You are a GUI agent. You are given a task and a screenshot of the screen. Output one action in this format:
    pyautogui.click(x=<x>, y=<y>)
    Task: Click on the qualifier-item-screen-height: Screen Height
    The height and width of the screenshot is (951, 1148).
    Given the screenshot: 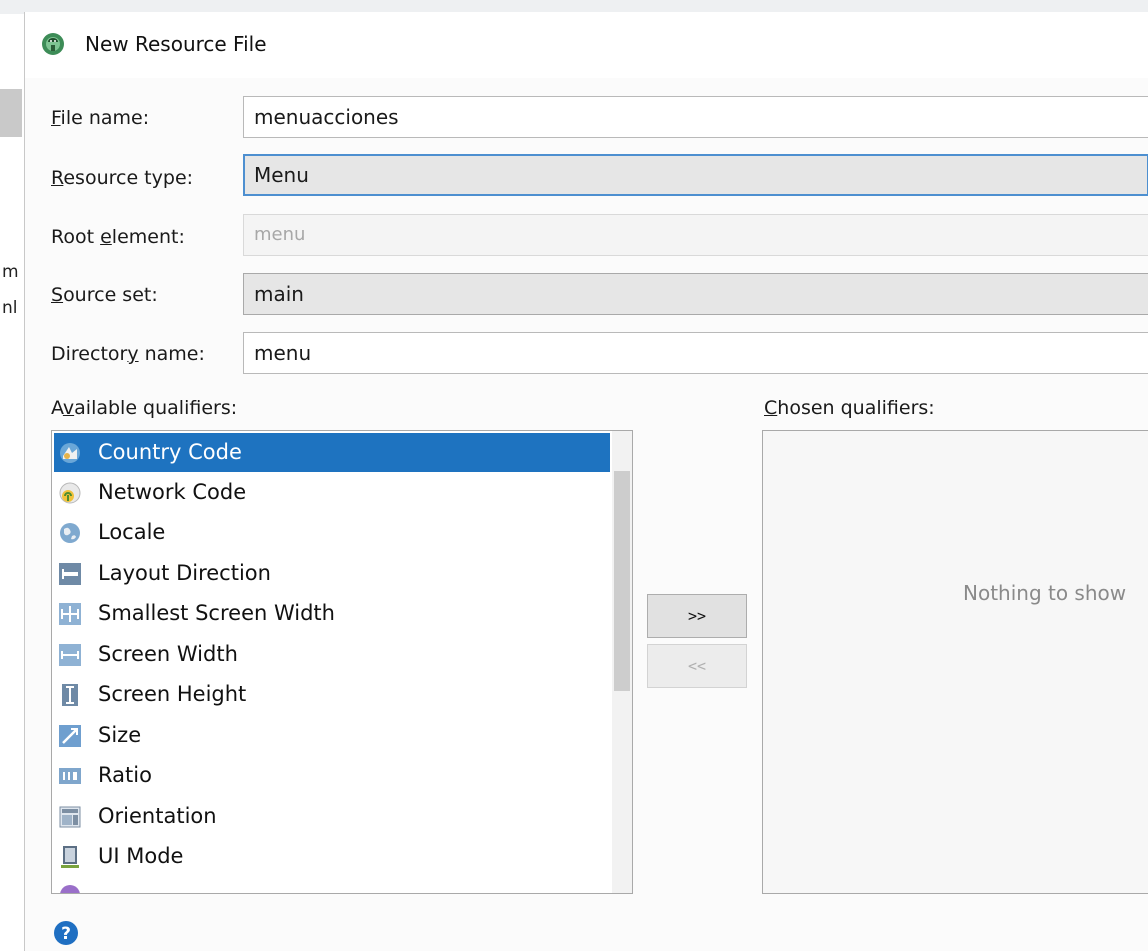 What is the action you would take?
    pyautogui.click(x=332, y=694)
    